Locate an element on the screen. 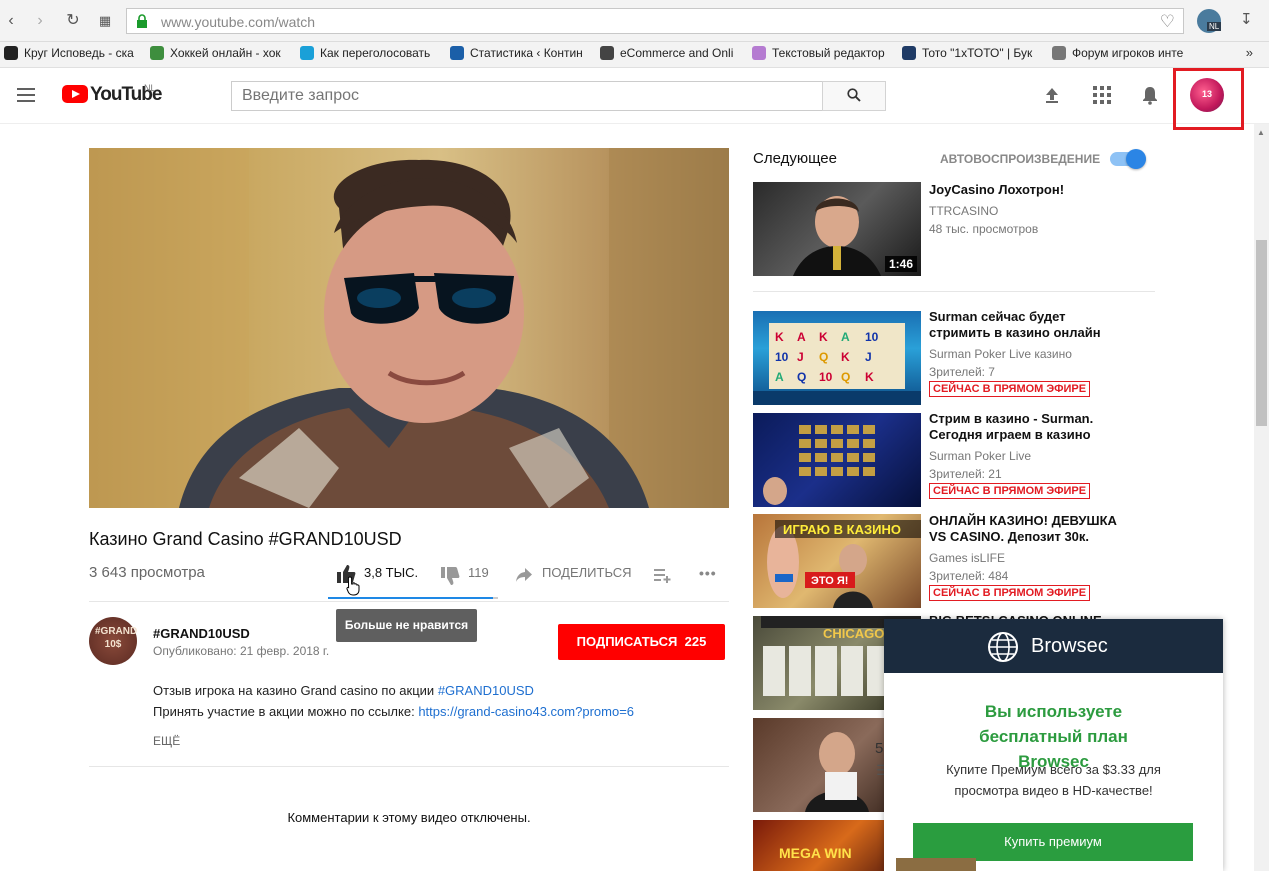  related-video-thumbnail: K A K A 10 10 J Q K J A Q 10 Q K is located at coordinates (837, 358).